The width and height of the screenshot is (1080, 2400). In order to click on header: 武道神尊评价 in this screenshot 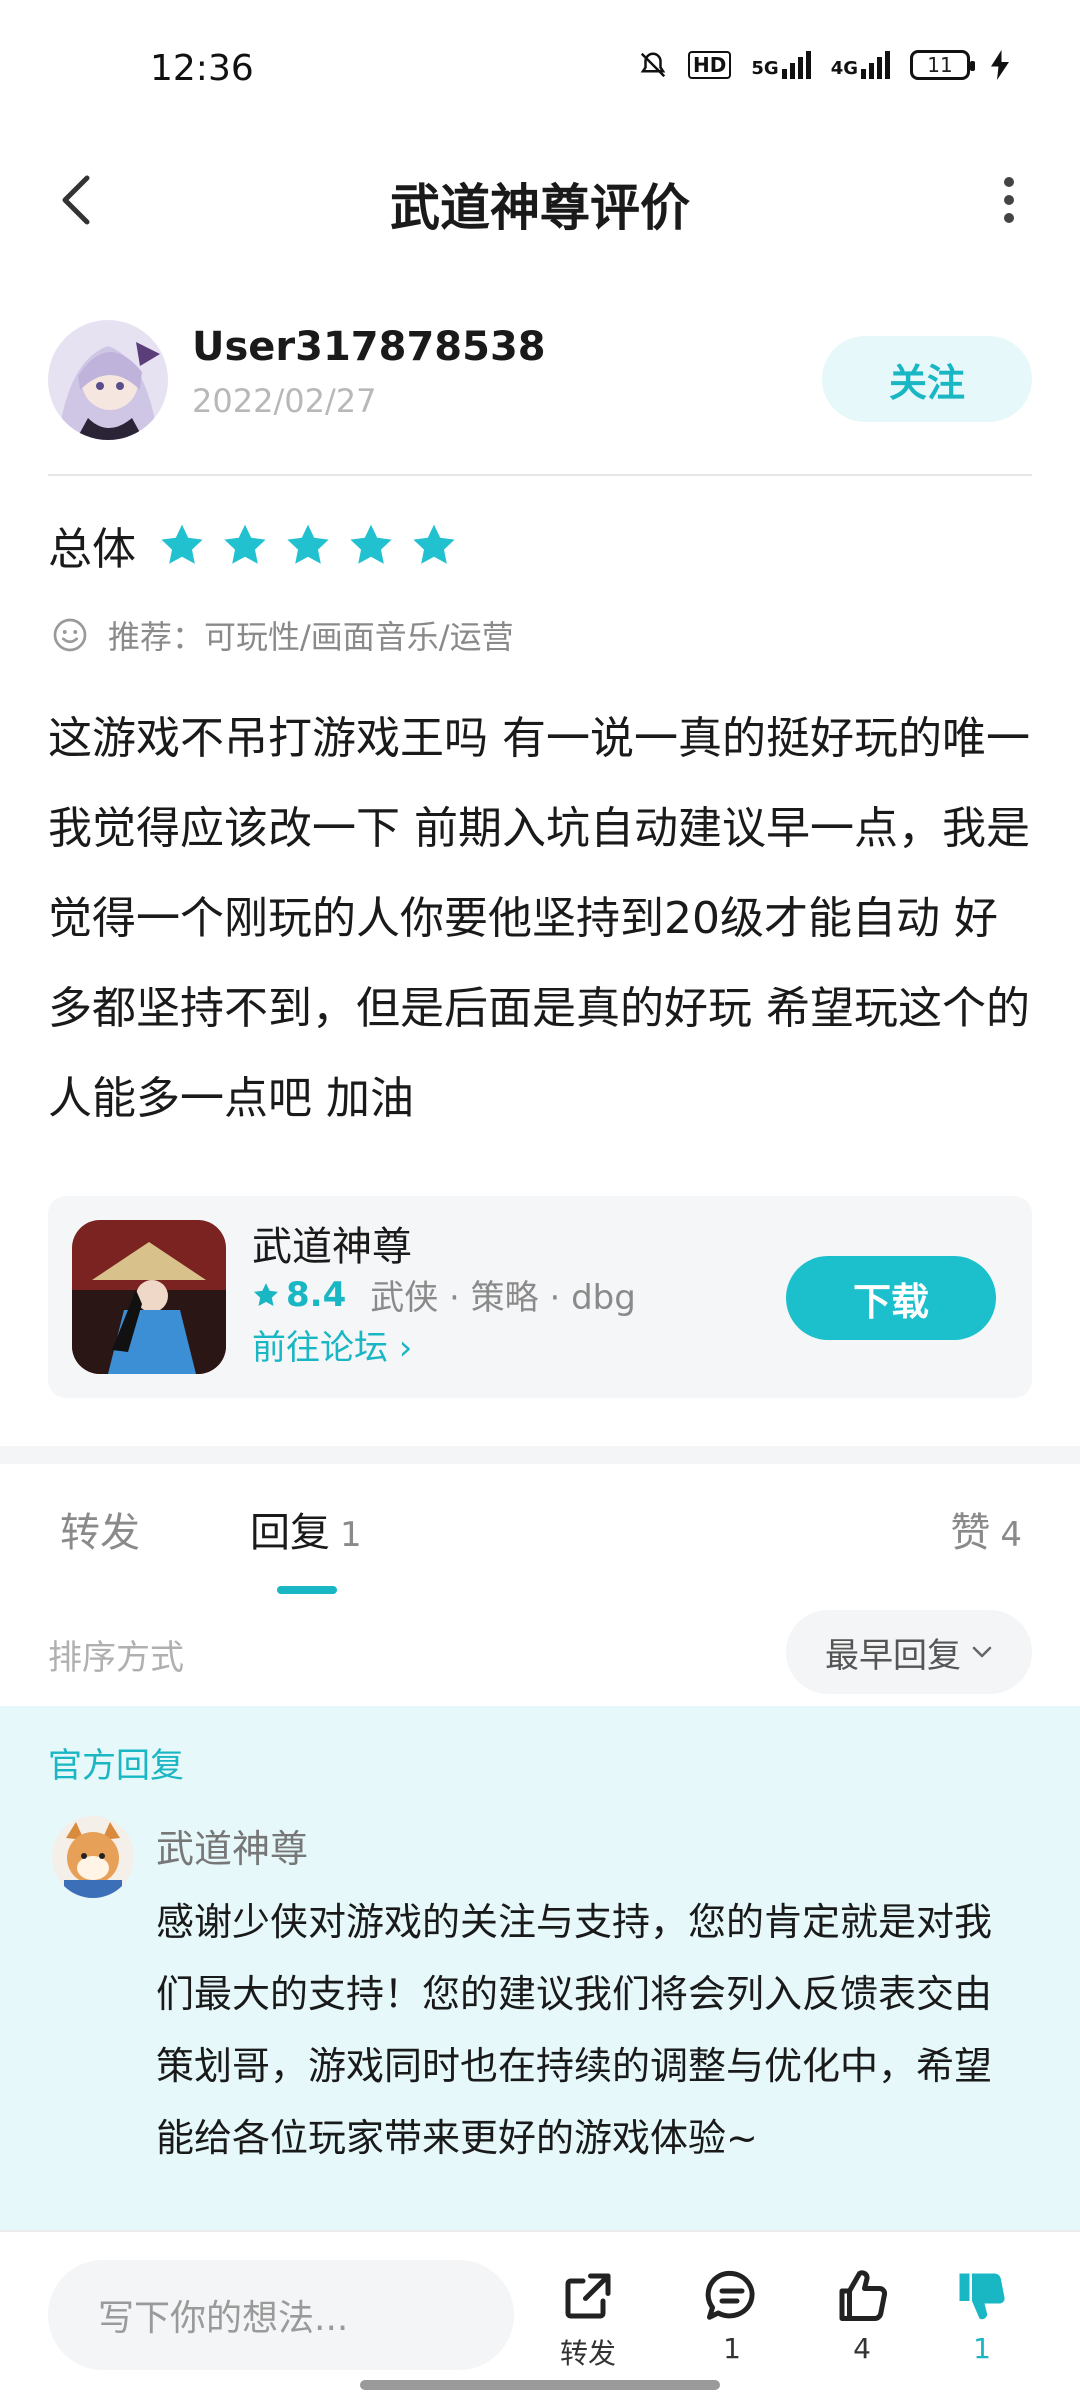, I will do `click(540, 200)`.